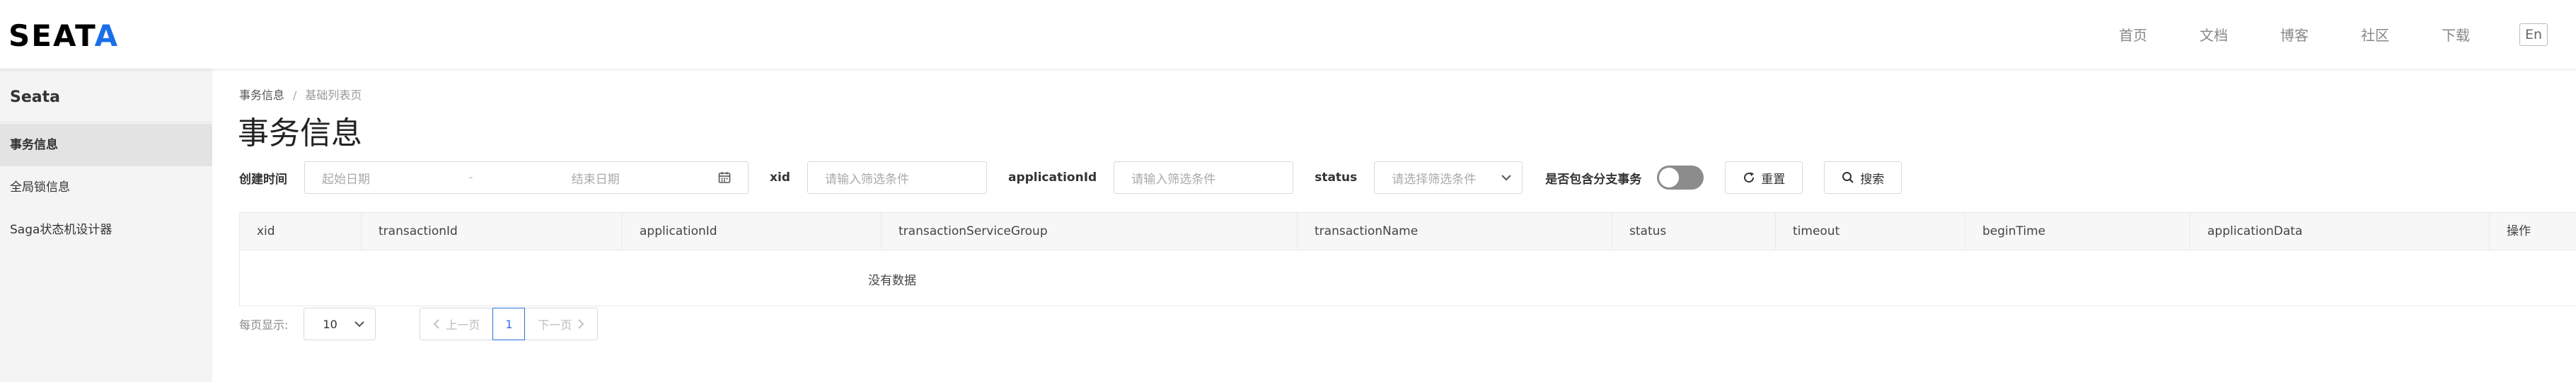 The height and width of the screenshot is (382, 2576). Describe the element at coordinates (106, 145) in the screenshot. I see `sidebar-item-transaction-info: 事务信息` at that location.